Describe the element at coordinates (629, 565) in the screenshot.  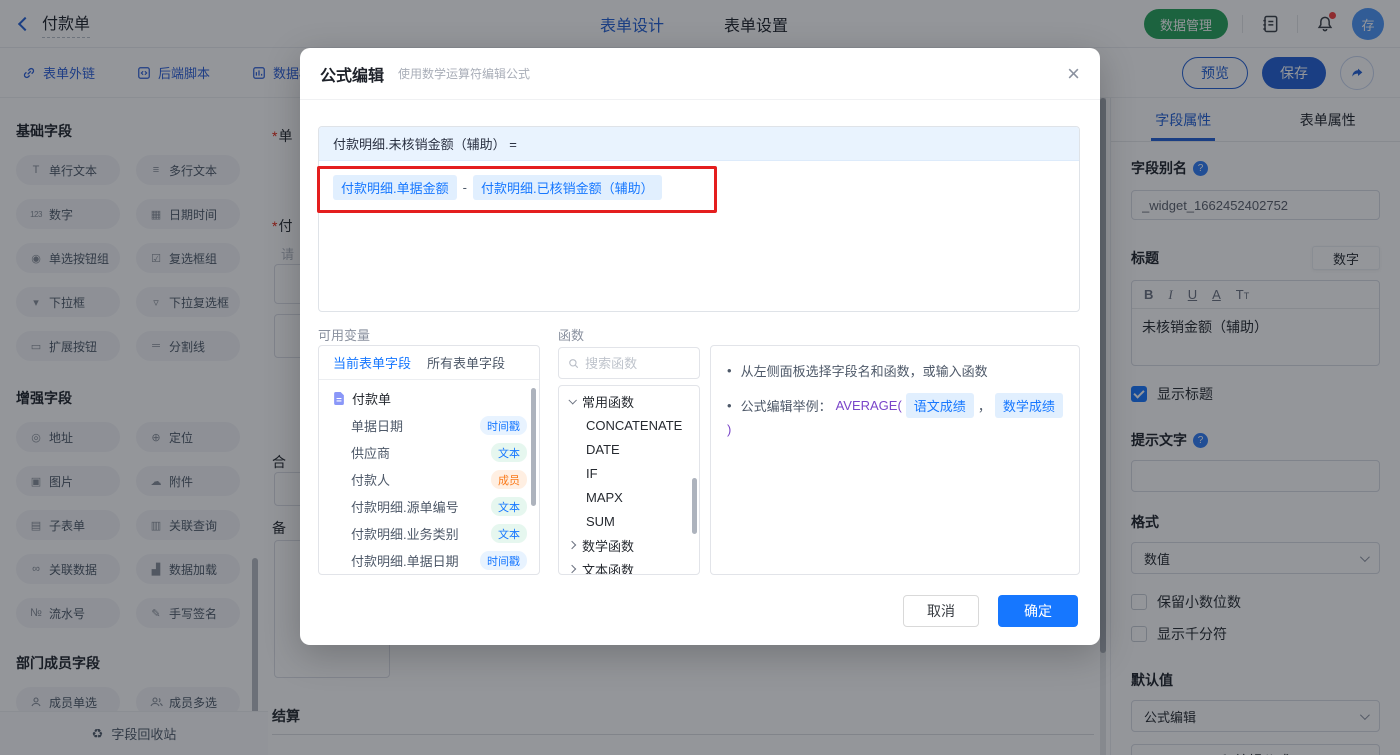
I see `function-group-text: 文本函数` at that location.